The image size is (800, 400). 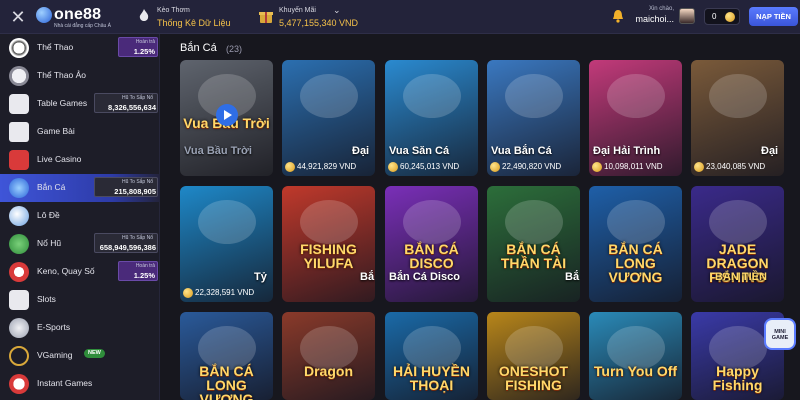 What do you see at coordinates (521, 151) in the screenshot?
I see `game-title: Vua Bắn Cá` at bounding box center [521, 151].